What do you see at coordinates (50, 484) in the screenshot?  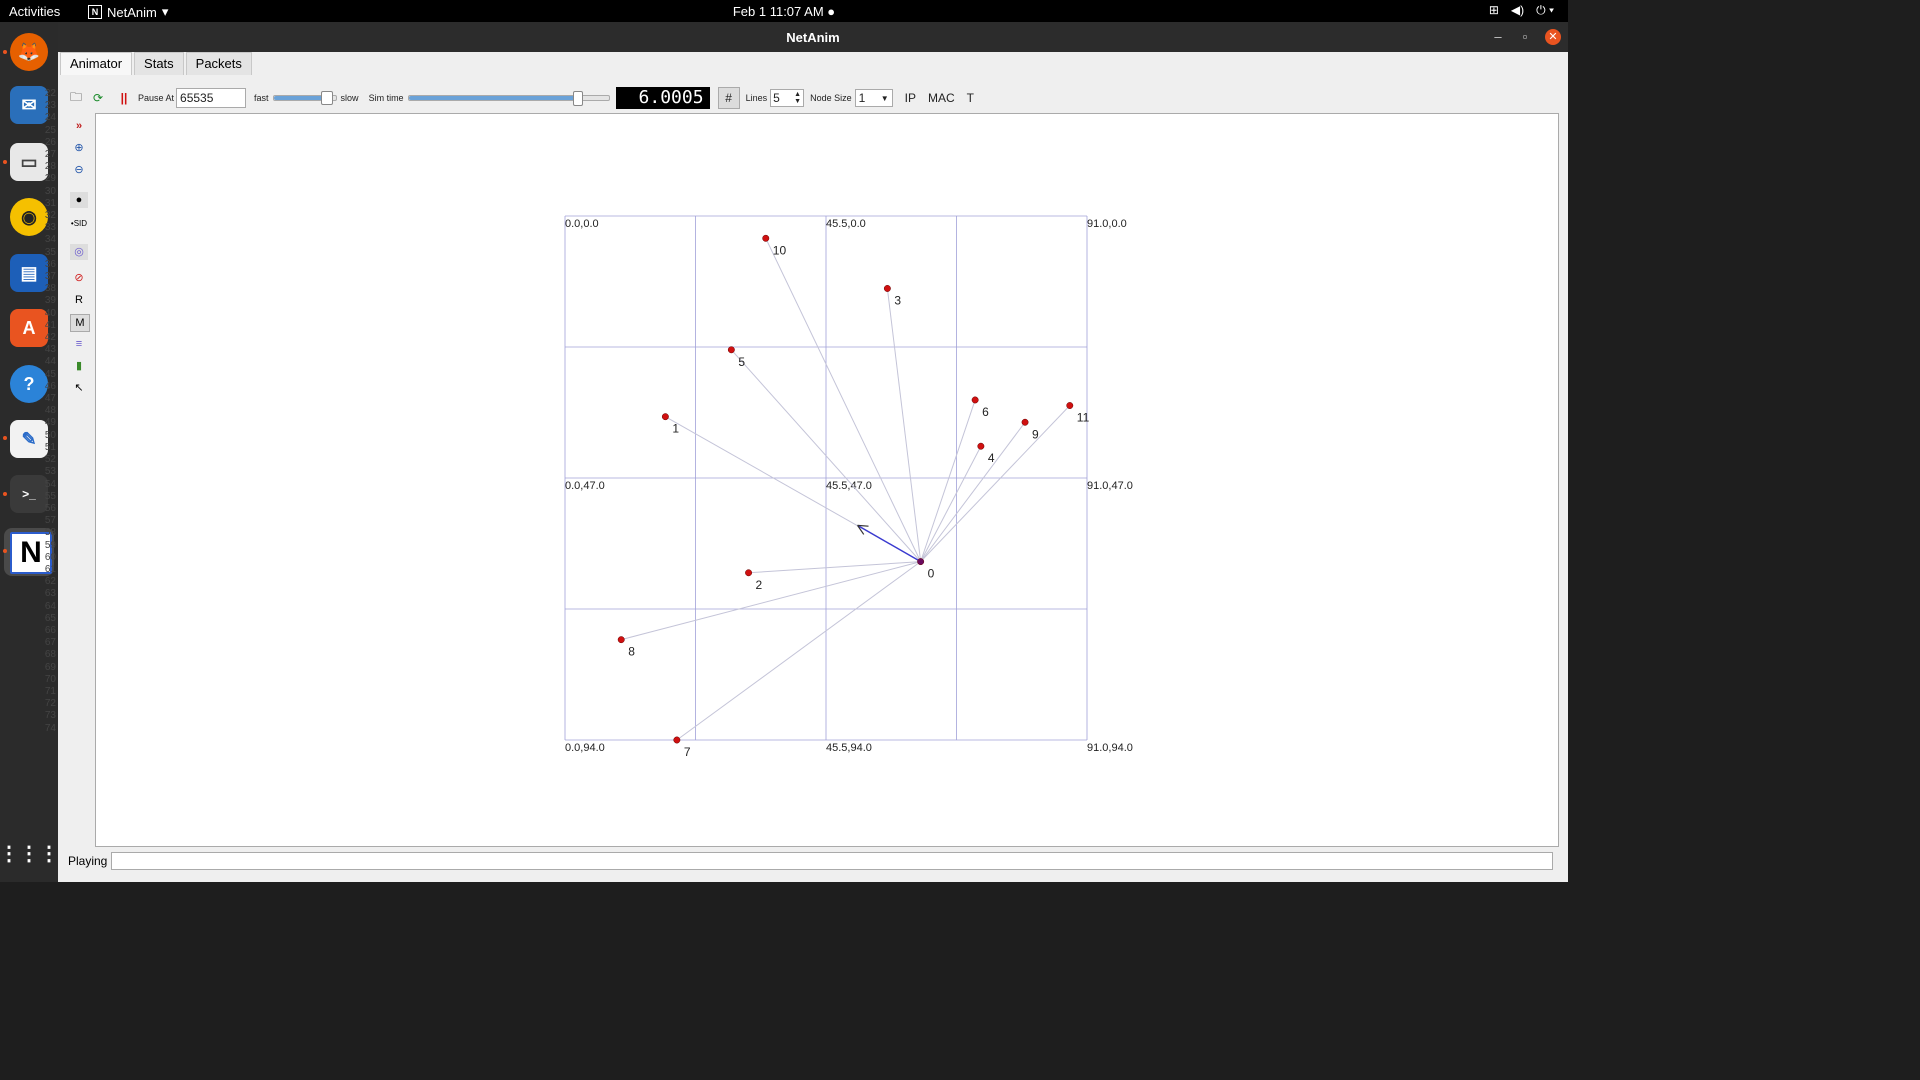 I see `line-number: 54` at bounding box center [50, 484].